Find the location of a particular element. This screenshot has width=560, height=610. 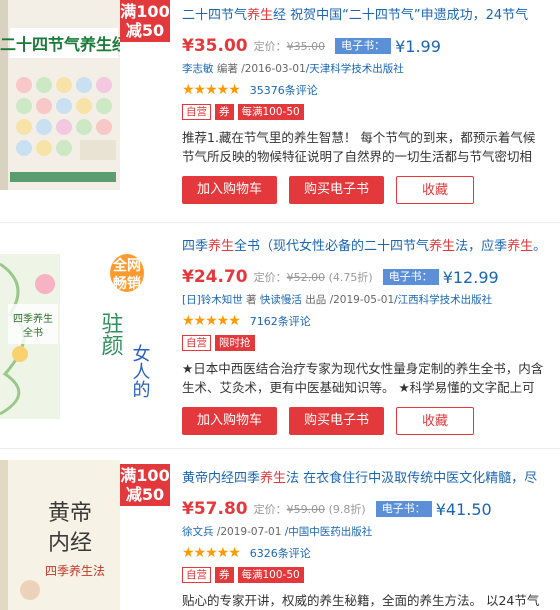

description-line: ★日本中西医结合治疗专家为现代女性量身定制的养生全书，内含 is located at coordinates (363, 368).